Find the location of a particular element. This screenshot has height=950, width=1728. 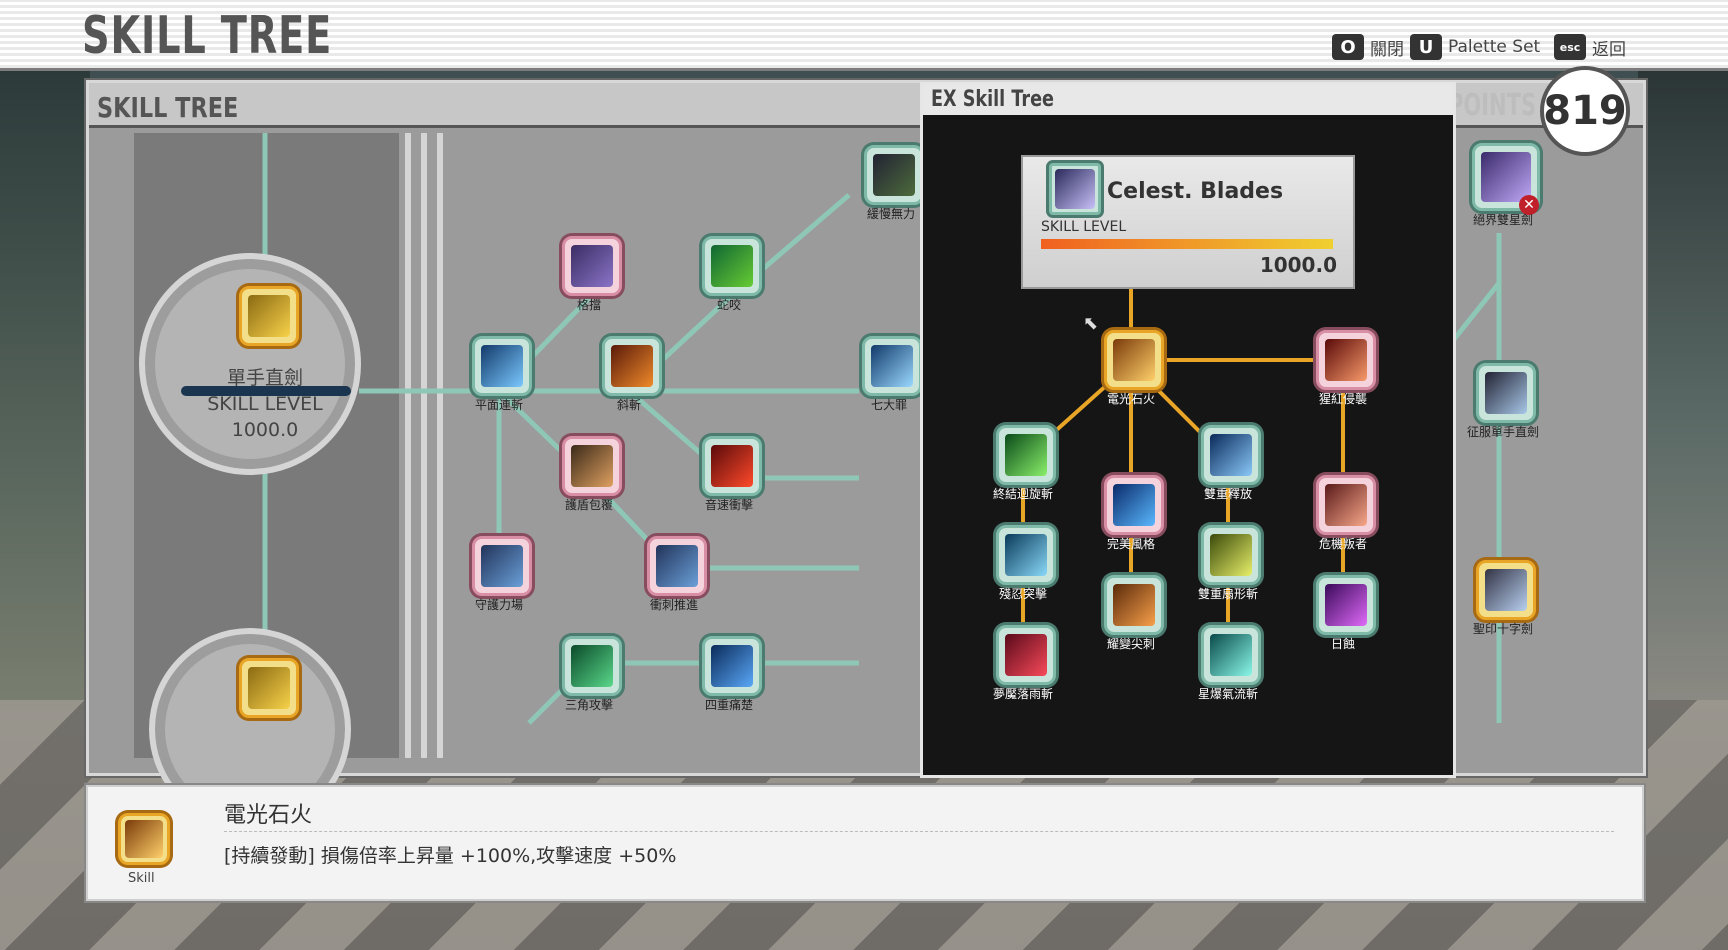

card-level-bar is located at coordinates (1187, 244).